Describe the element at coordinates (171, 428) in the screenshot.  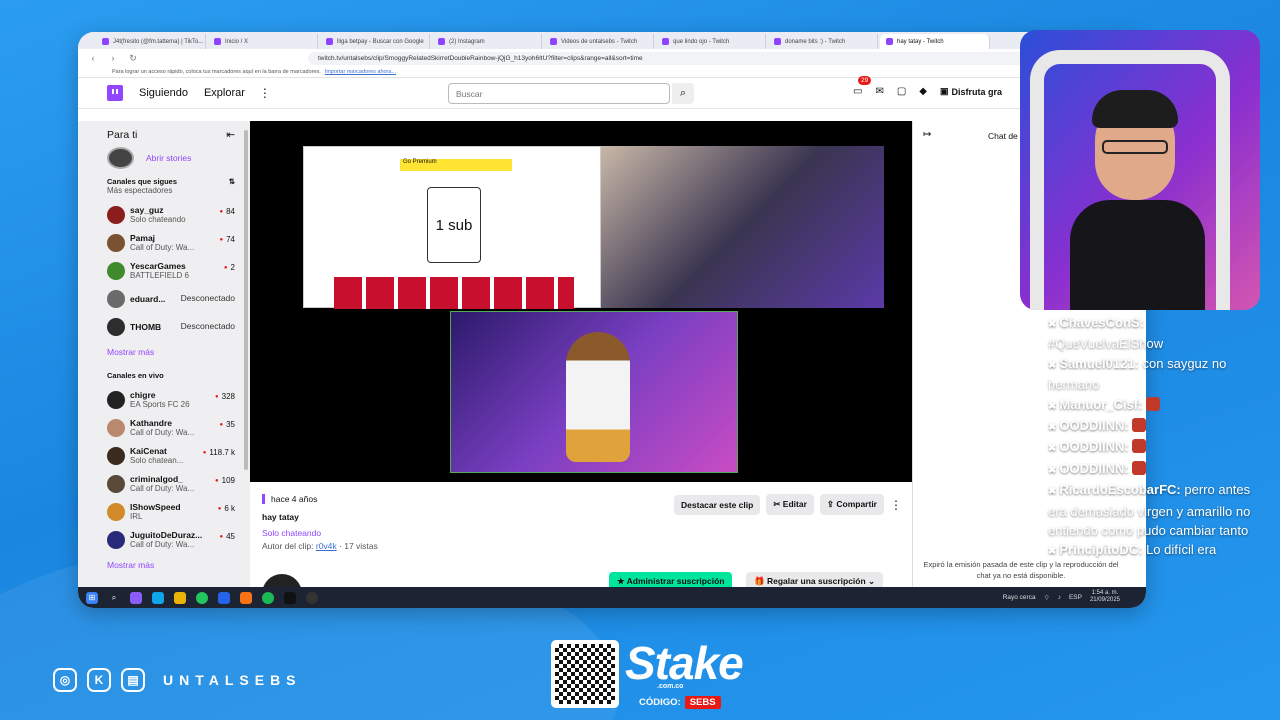
I see `sidebar-channel: KathandreCall of Duty: Wa... 35` at that location.